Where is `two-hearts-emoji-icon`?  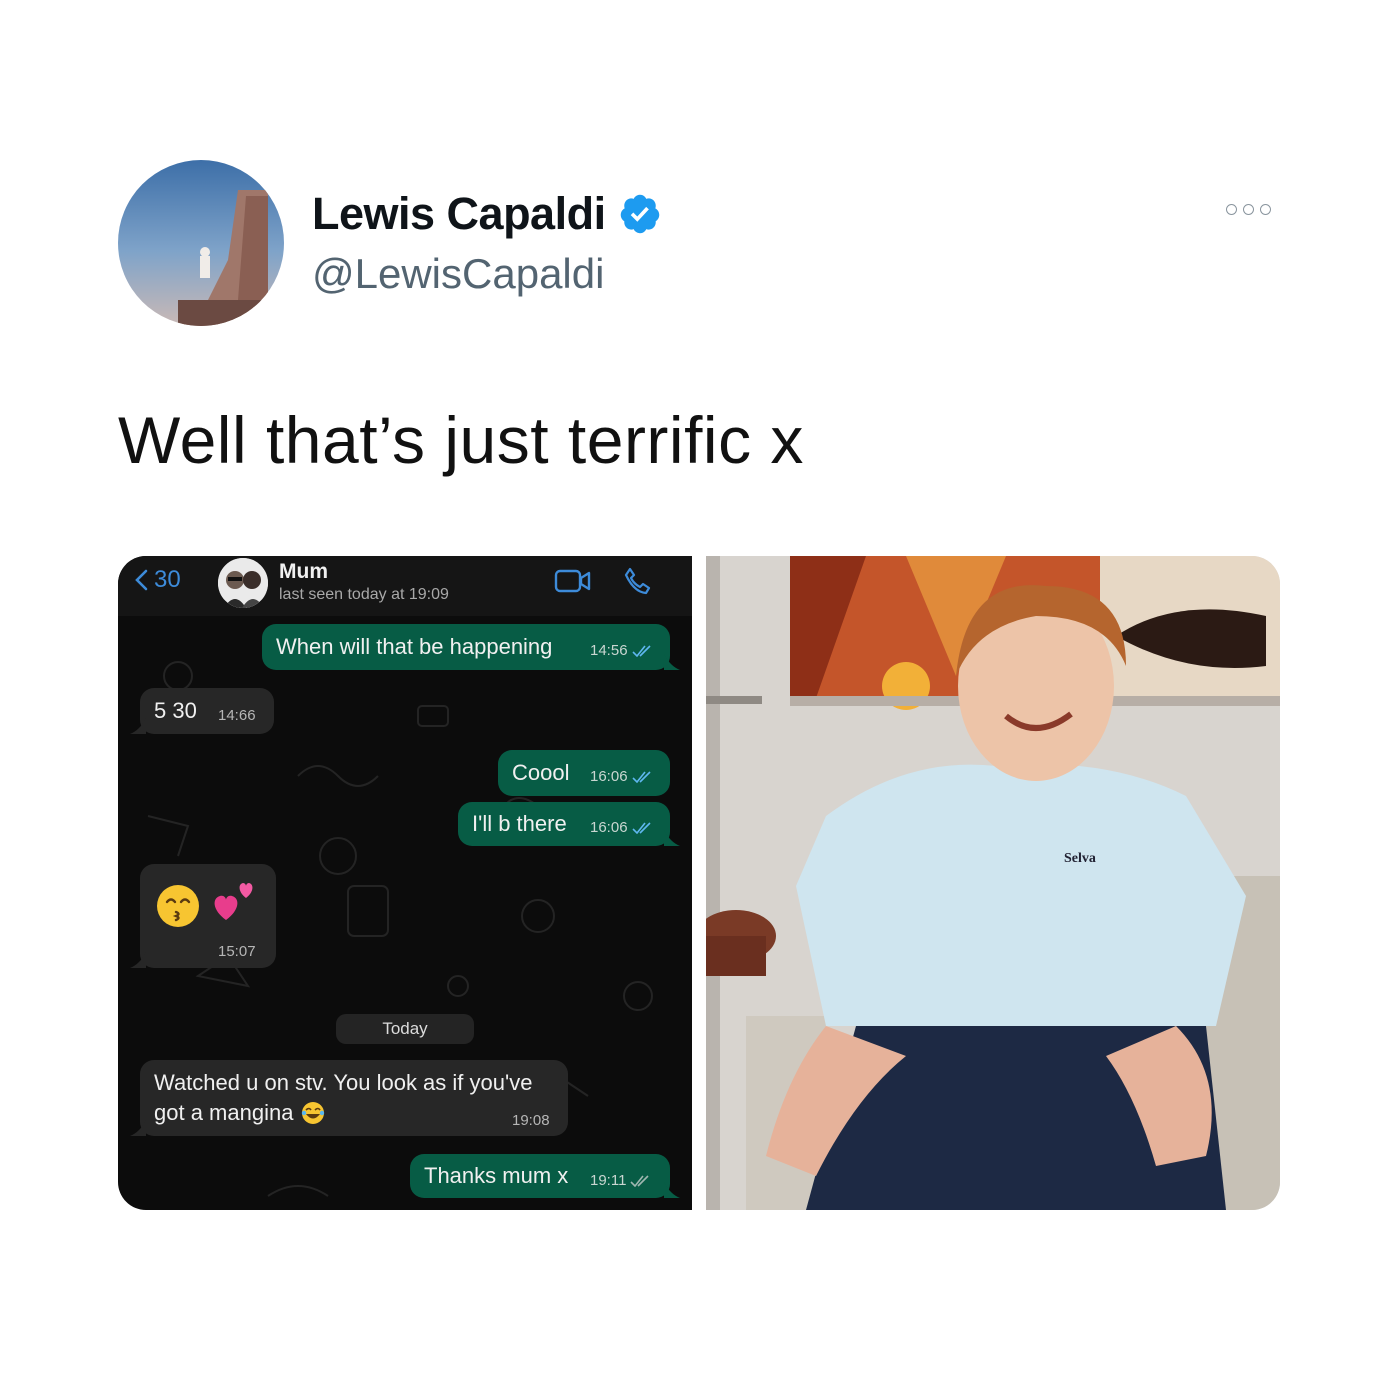
two-hearts-emoji-icon is located at coordinates (233, 901).